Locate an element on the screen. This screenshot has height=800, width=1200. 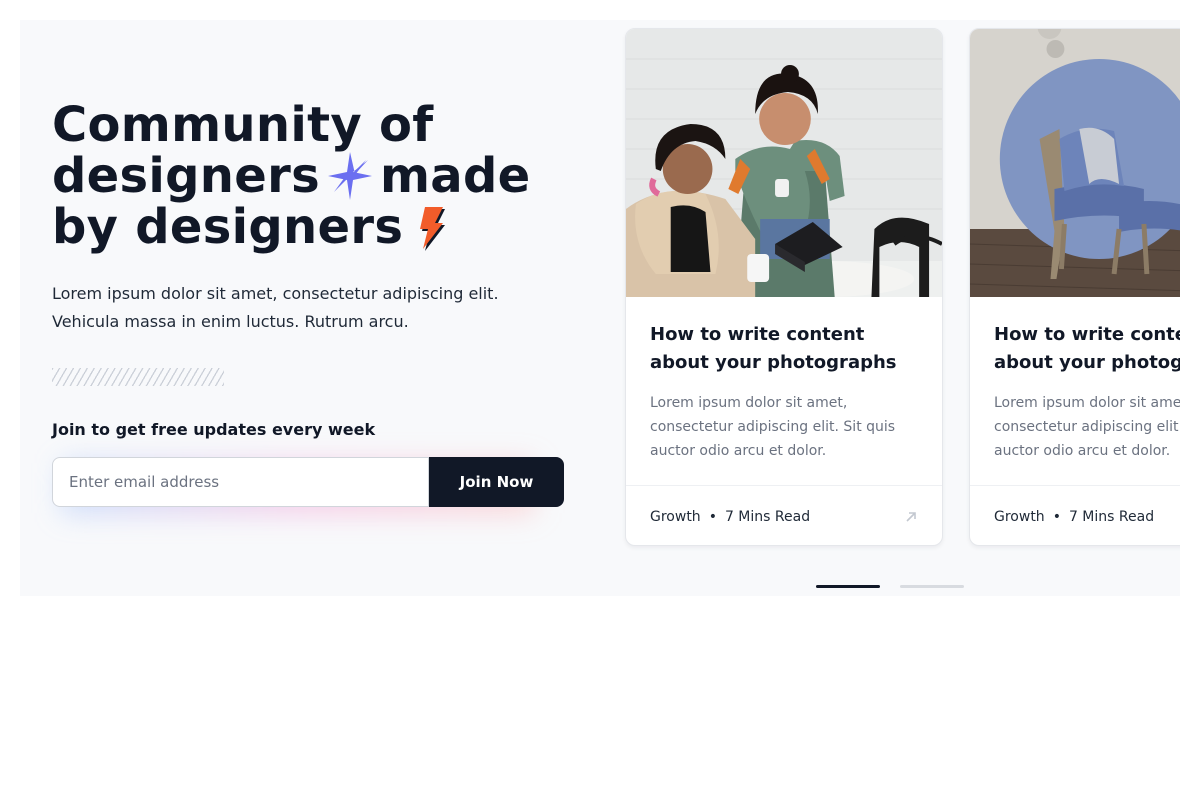
headline-line-1: Community of is located at coordinates (243, 125).